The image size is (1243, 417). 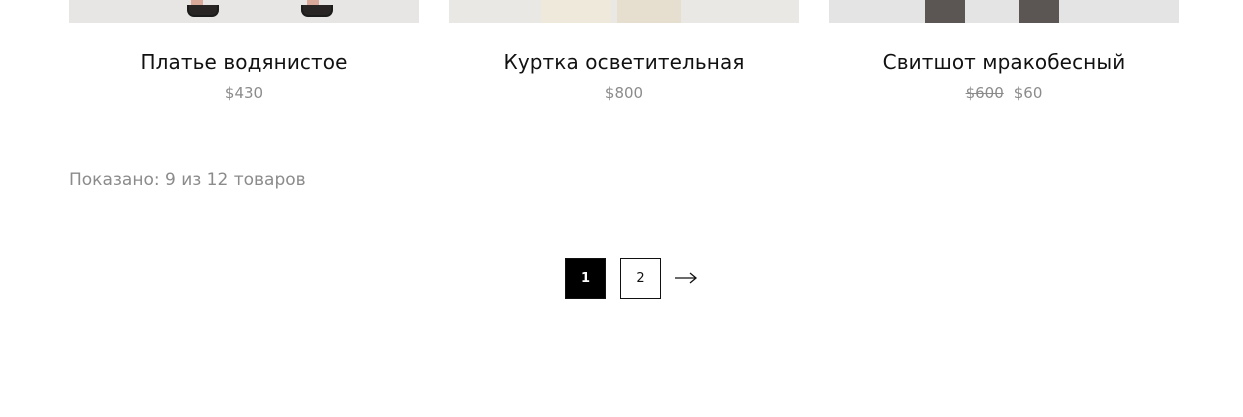 I want to click on product-price: $600 $60, so click(x=1004, y=93).